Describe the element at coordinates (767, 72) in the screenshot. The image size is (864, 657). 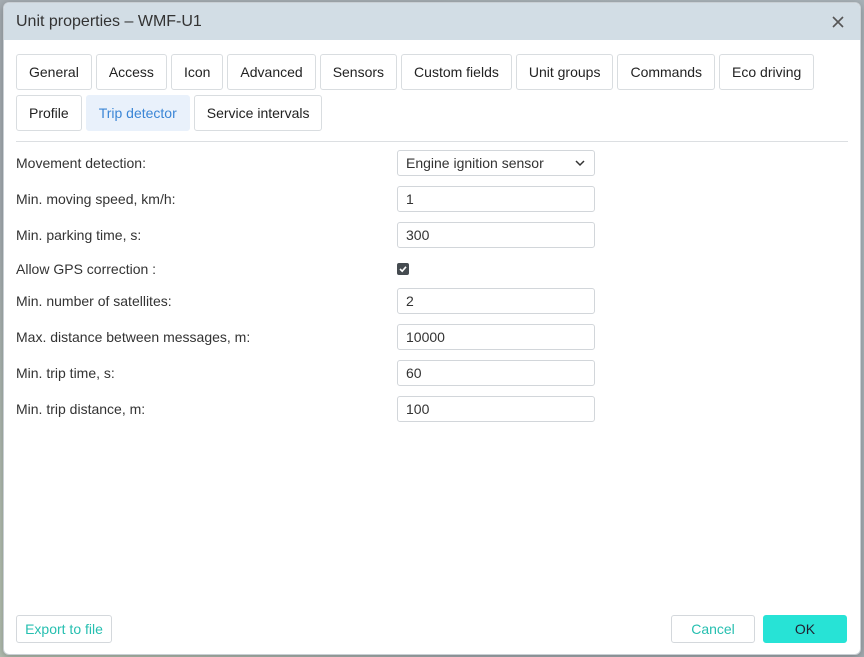
I see `tab-eco-driving: Eco driving` at that location.